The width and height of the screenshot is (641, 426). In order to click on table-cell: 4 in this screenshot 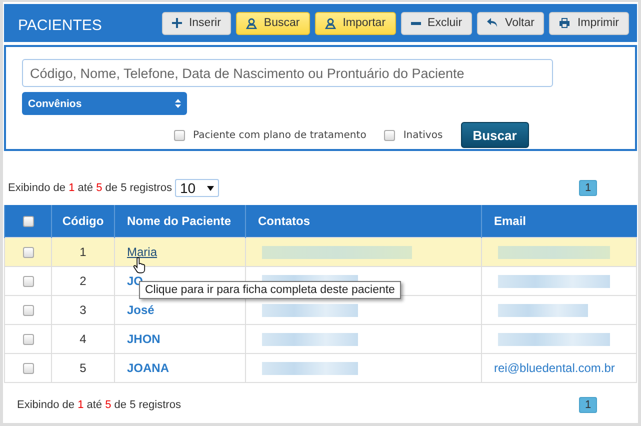, I will do `click(83, 339)`.